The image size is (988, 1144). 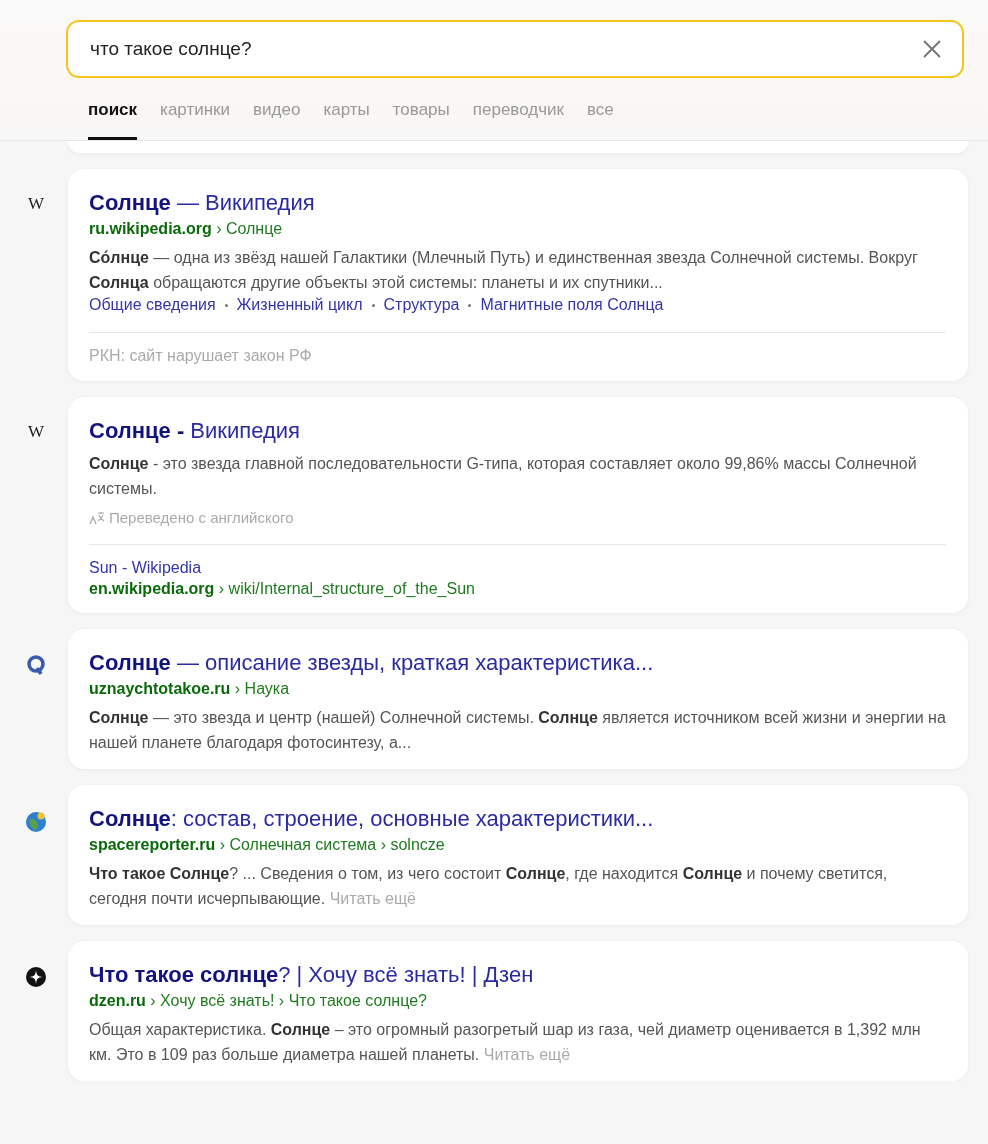 What do you see at coordinates (97, 517) in the screenshot?
I see `translate-icon` at bounding box center [97, 517].